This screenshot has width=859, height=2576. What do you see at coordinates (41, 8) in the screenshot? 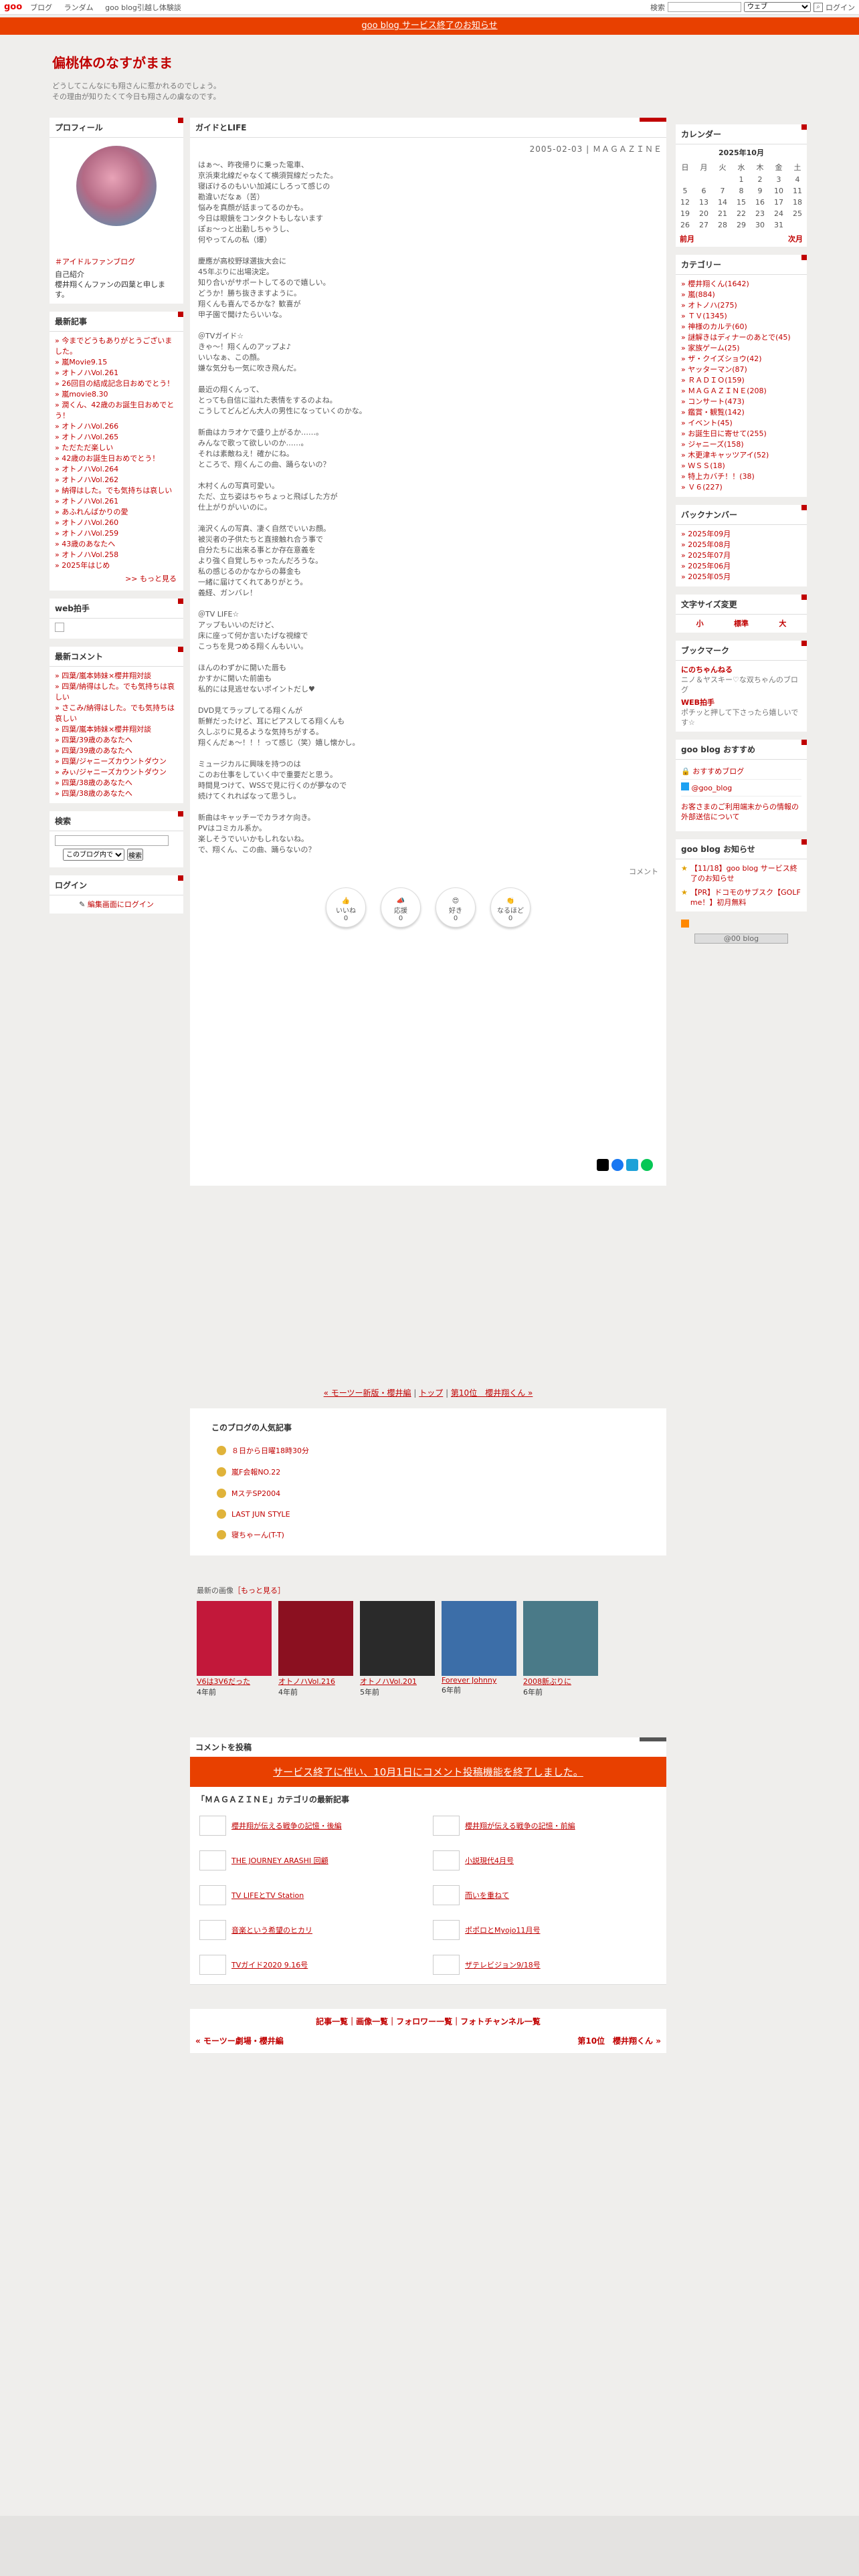
I see `nav-blog: ブログ` at bounding box center [41, 8].